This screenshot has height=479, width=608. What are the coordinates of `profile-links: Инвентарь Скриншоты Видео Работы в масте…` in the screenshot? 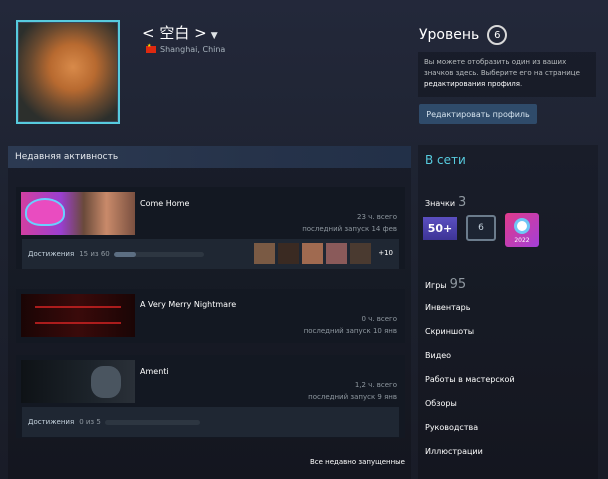 It's located at (470, 387).